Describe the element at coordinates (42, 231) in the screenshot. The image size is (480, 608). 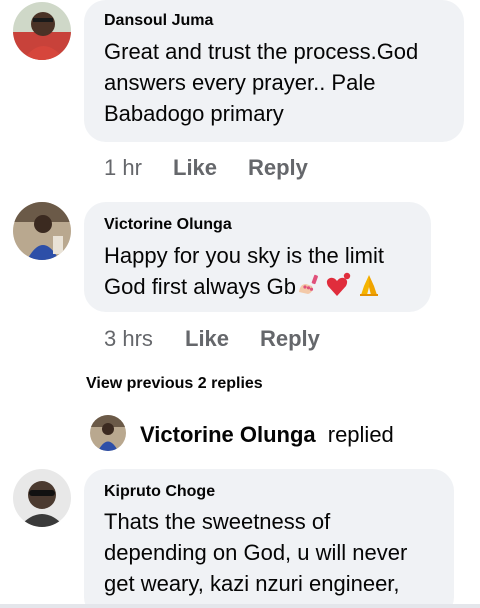
I see `avatar-victorine-olunga` at that location.